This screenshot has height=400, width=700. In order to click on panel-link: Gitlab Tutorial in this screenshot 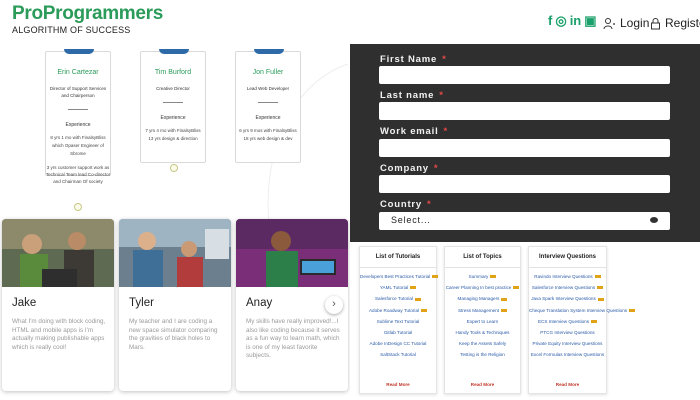, I will do `click(398, 332)`.